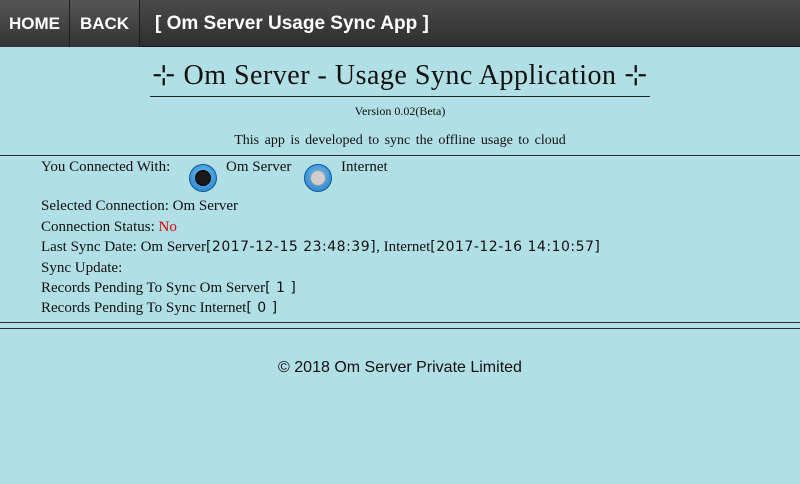 The image size is (800, 484). I want to click on pending-internet-value: [ 0 ], so click(262, 308).